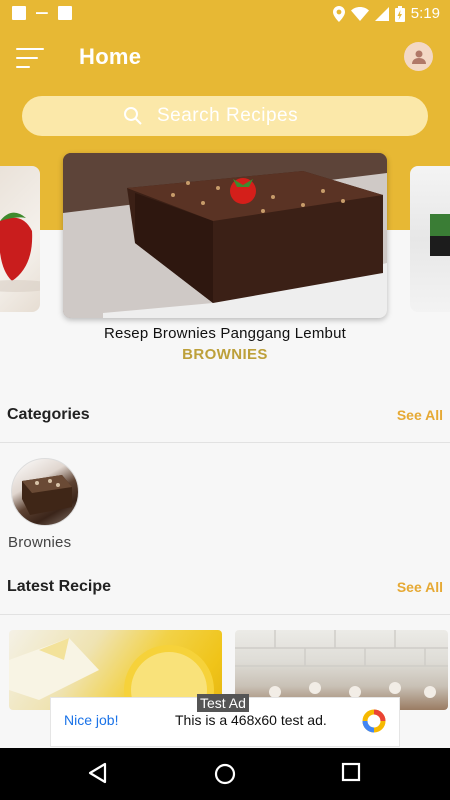  What do you see at coordinates (40, 542) in the screenshot?
I see `category-label: Brownies` at bounding box center [40, 542].